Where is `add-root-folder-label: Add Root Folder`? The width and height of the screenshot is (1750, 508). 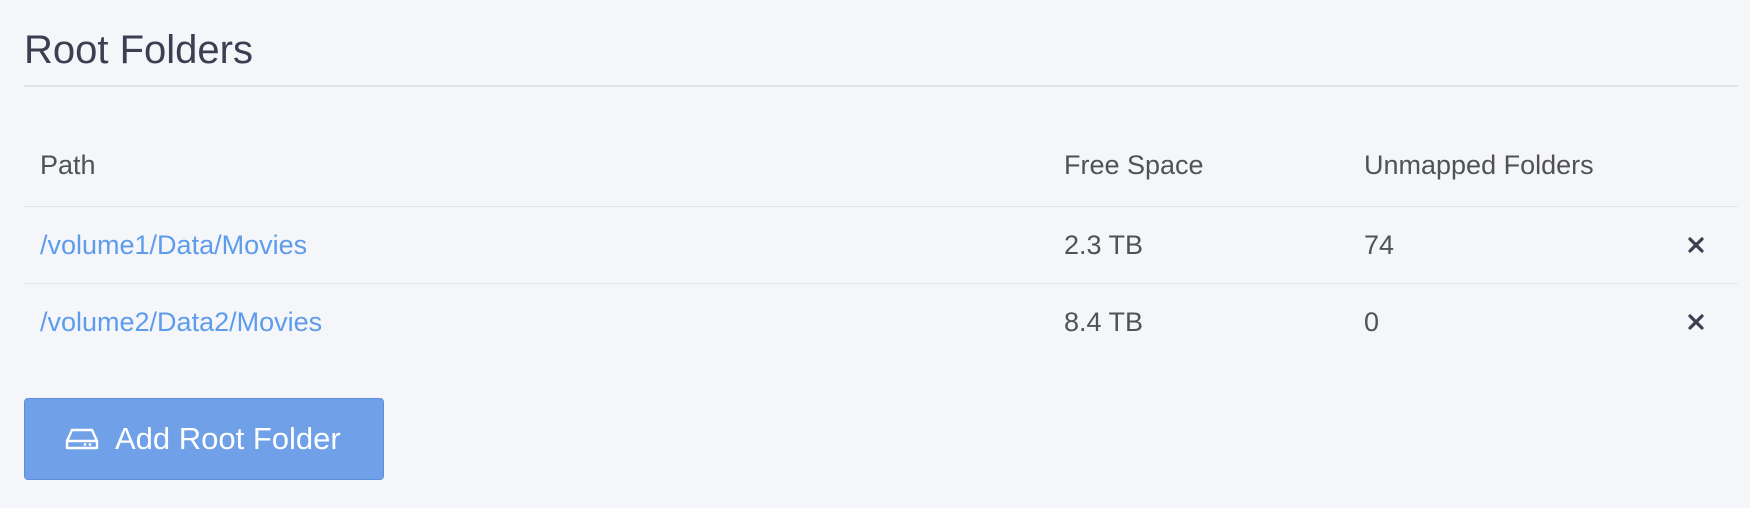 add-root-folder-label: Add Root Folder is located at coordinates (228, 438).